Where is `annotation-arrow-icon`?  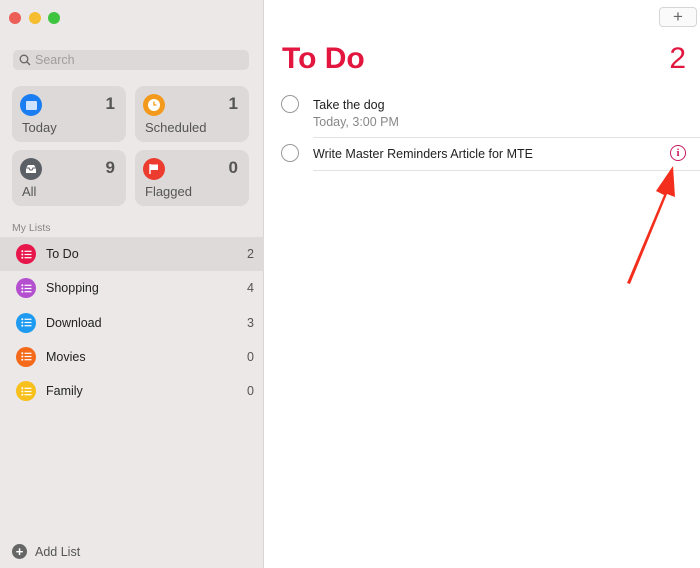
annotation-arrow-icon is located at coordinates (651, 225).